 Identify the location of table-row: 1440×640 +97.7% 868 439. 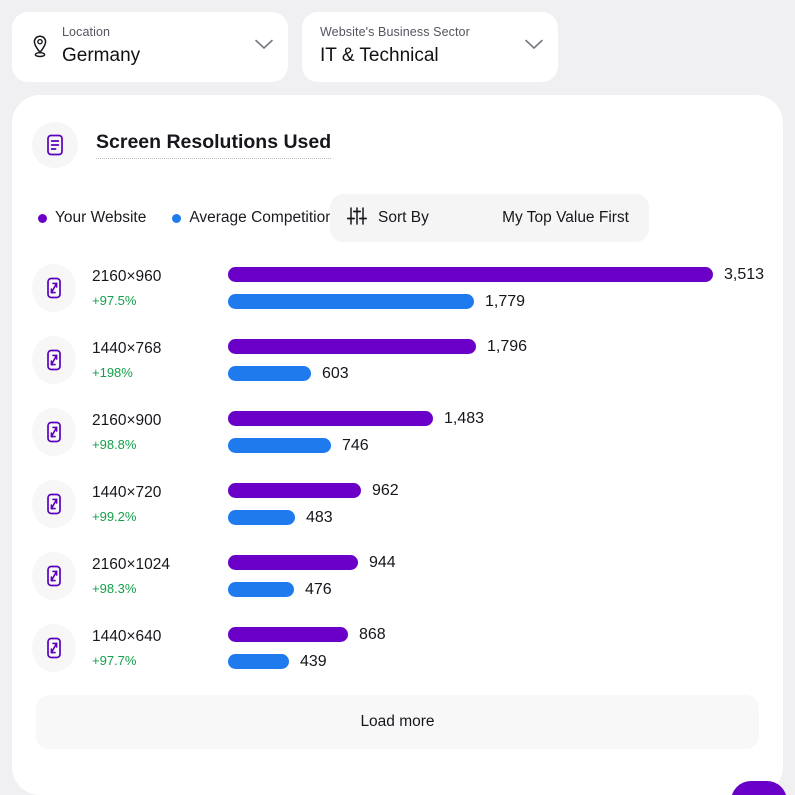
(397, 648).